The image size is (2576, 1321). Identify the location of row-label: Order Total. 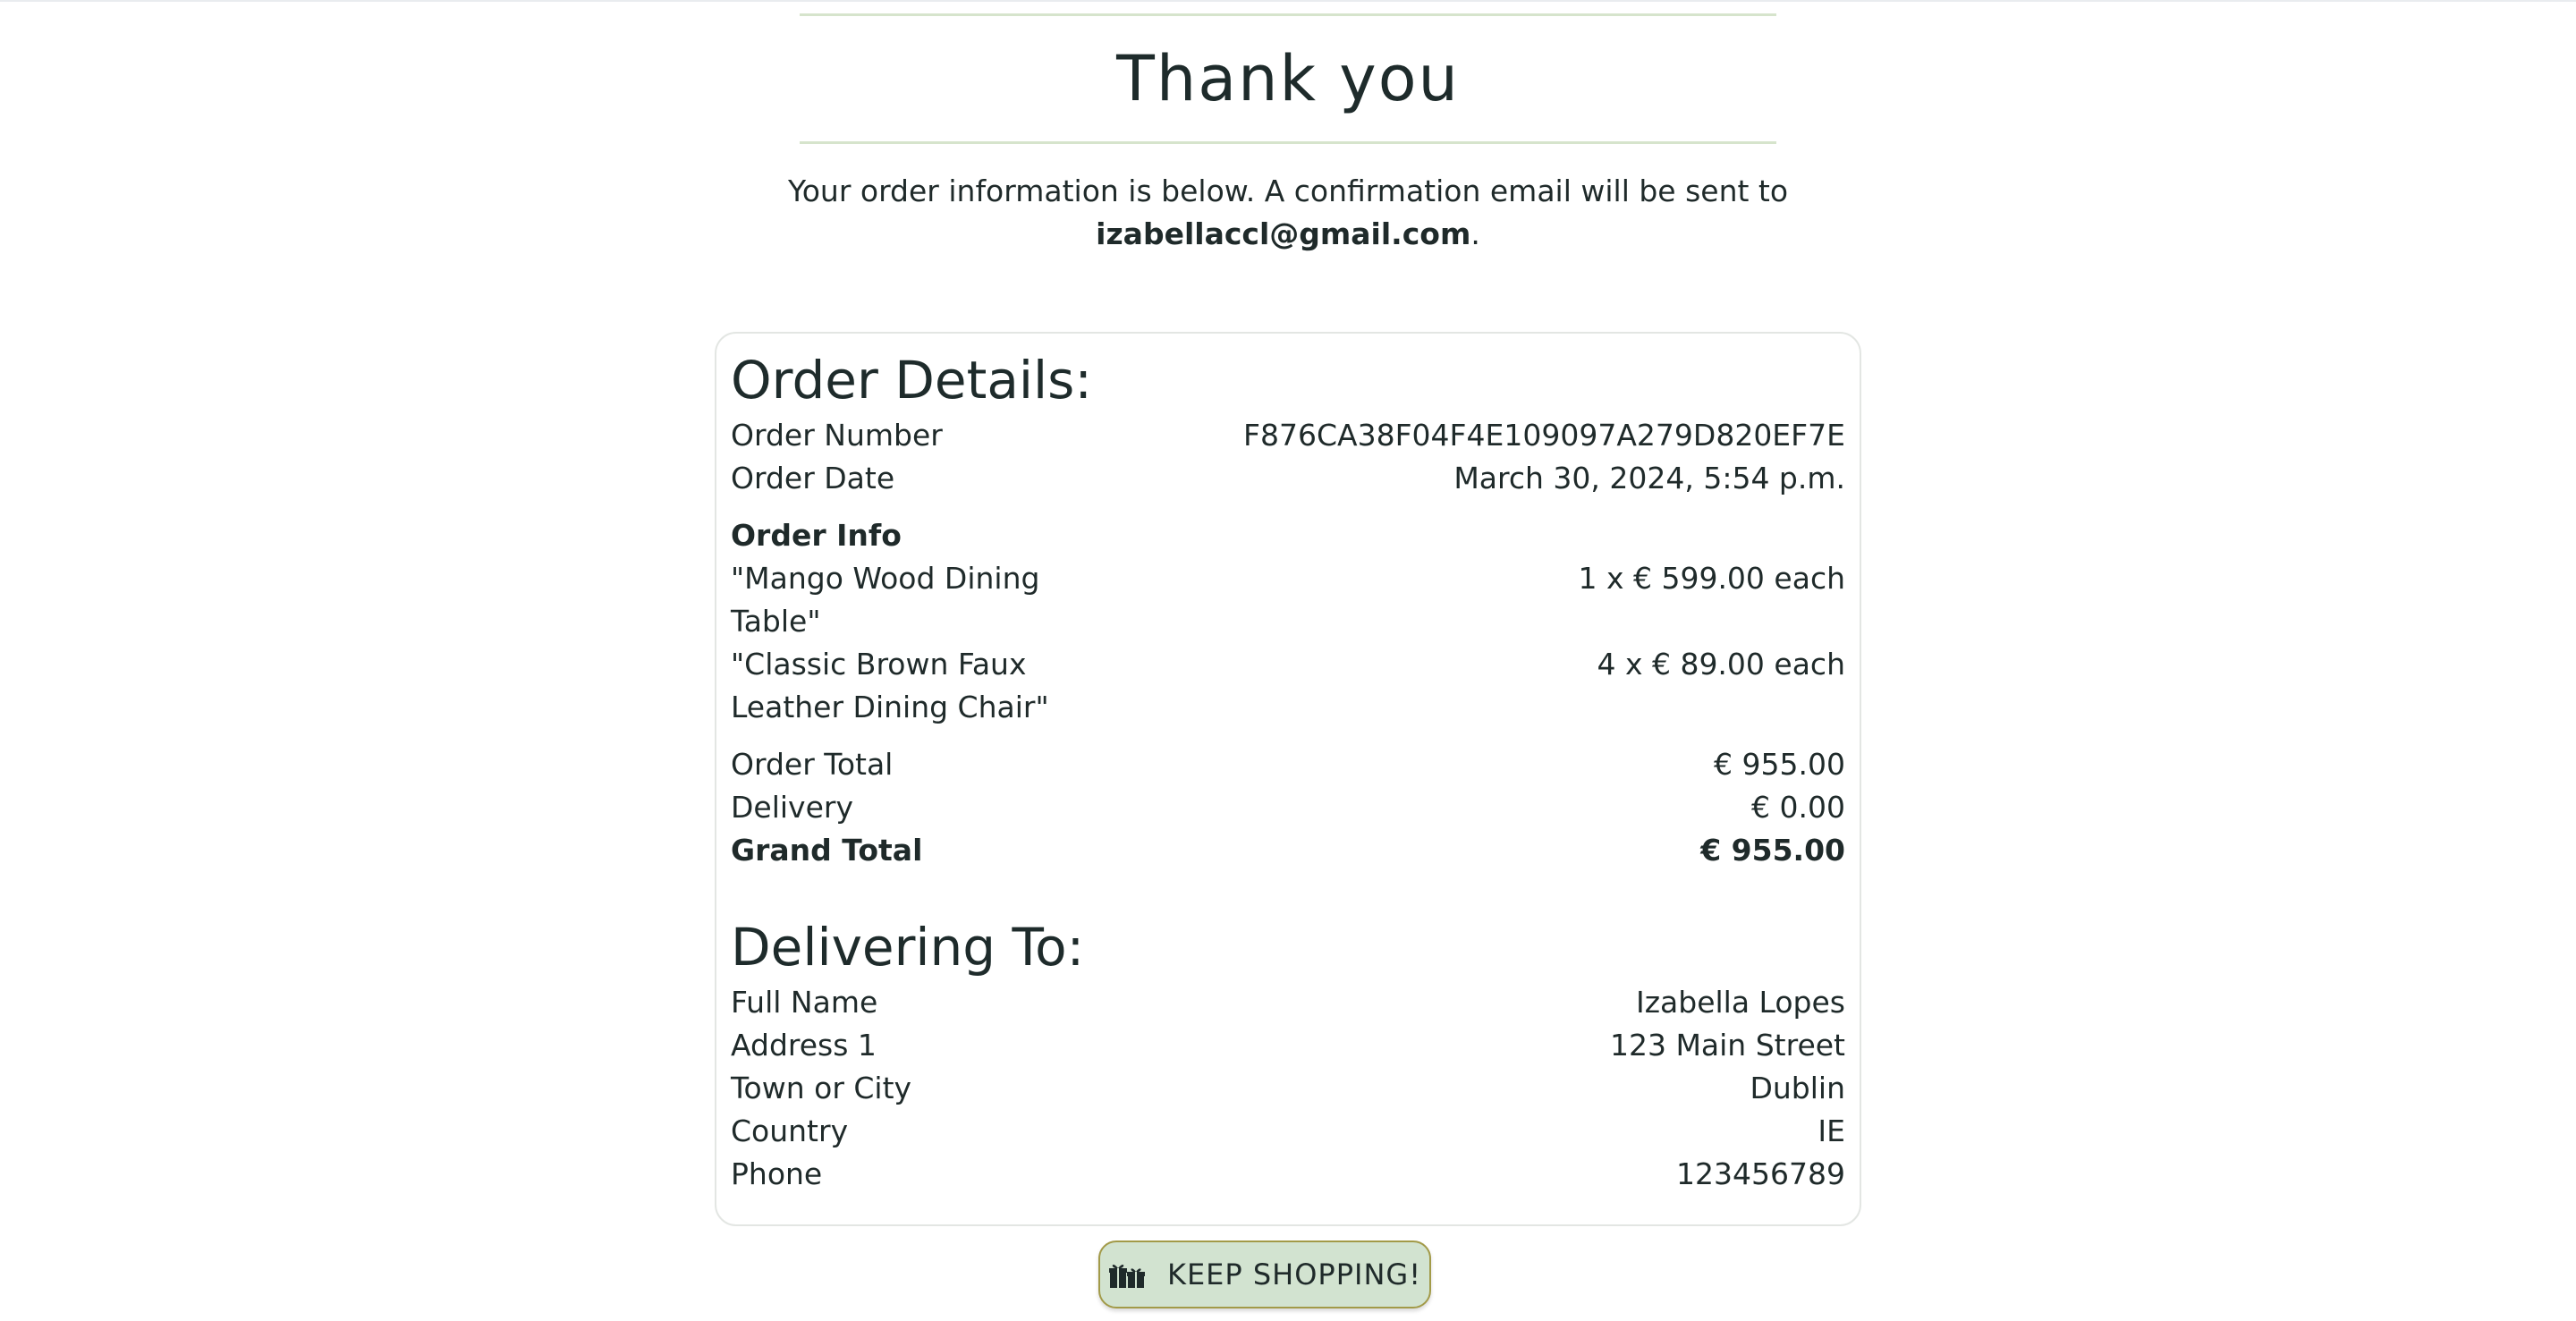
(812, 764).